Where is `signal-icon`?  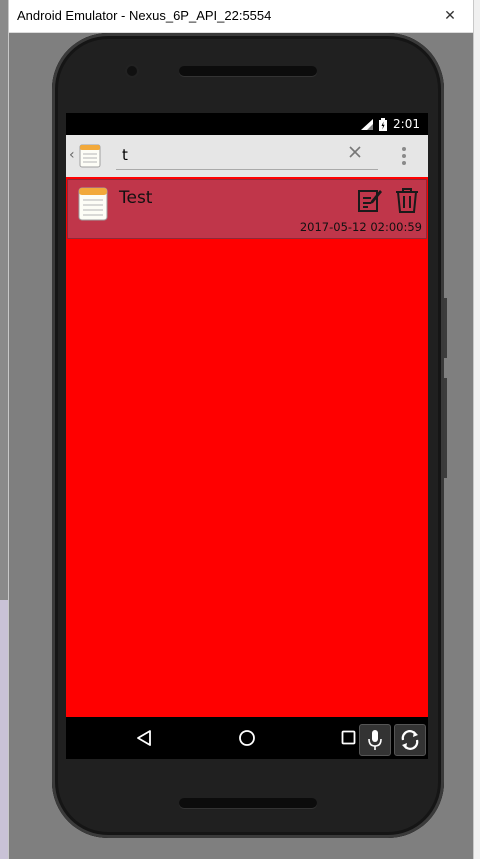 signal-icon is located at coordinates (367, 124).